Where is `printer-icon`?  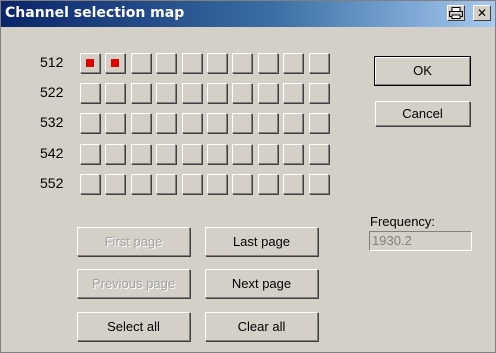
printer-icon is located at coordinates (456, 13).